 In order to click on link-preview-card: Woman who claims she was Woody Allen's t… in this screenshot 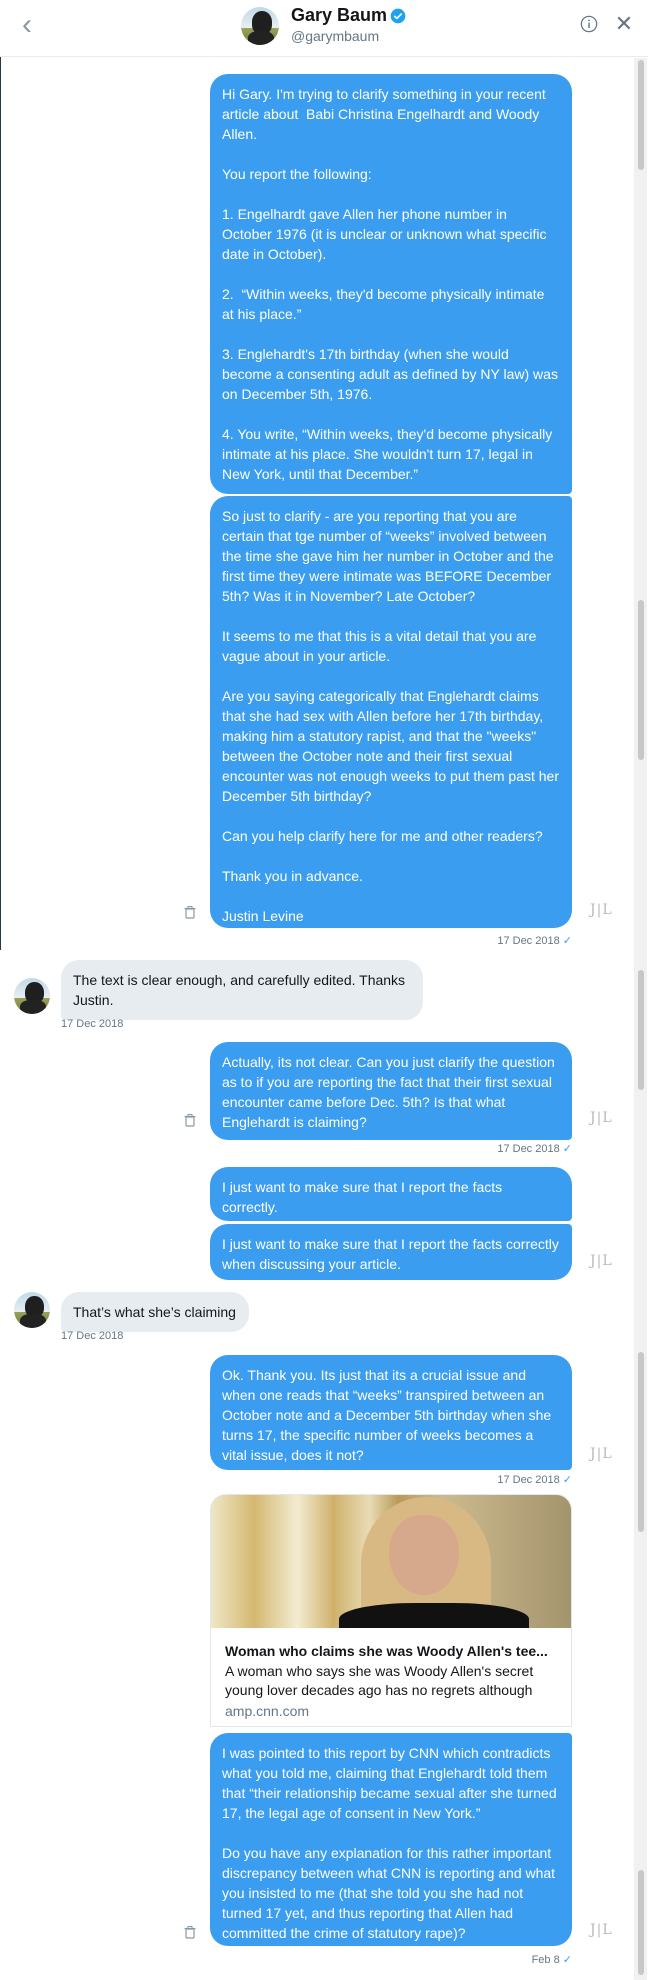, I will do `click(391, 1610)`.